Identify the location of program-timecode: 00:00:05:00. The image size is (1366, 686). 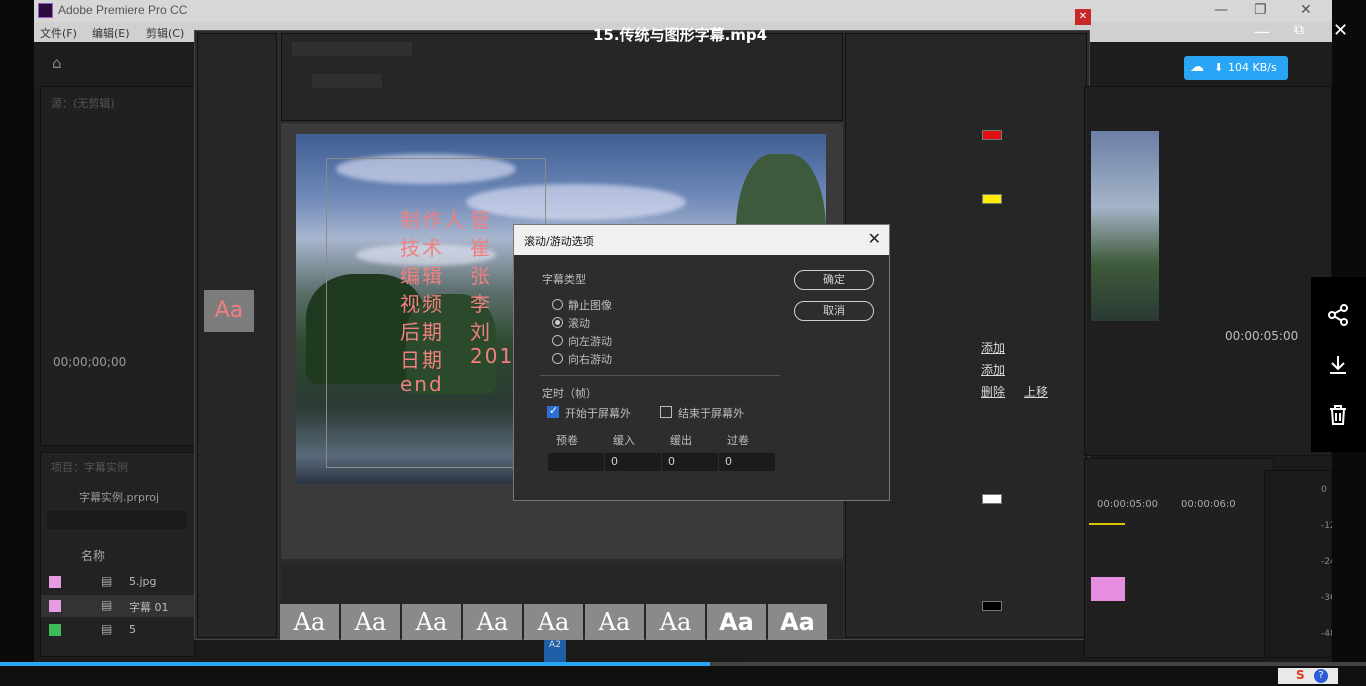
(1262, 336).